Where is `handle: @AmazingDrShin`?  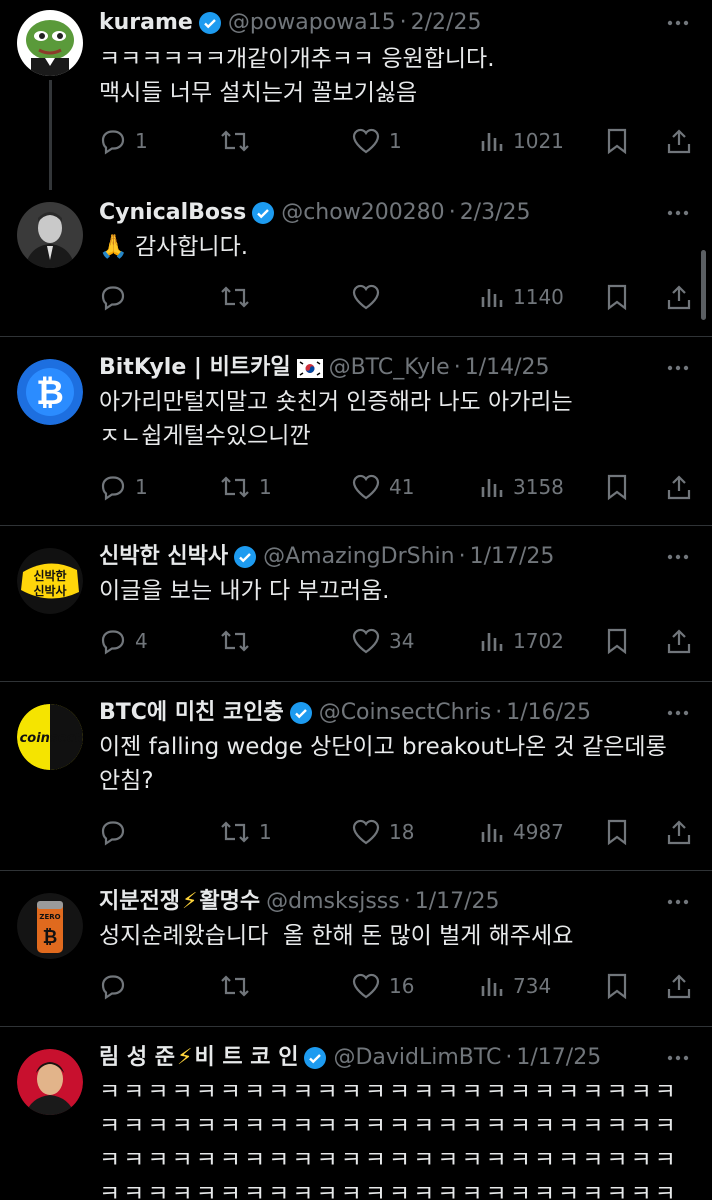 handle: @AmazingDrShin is located at coordinates (358, 557).